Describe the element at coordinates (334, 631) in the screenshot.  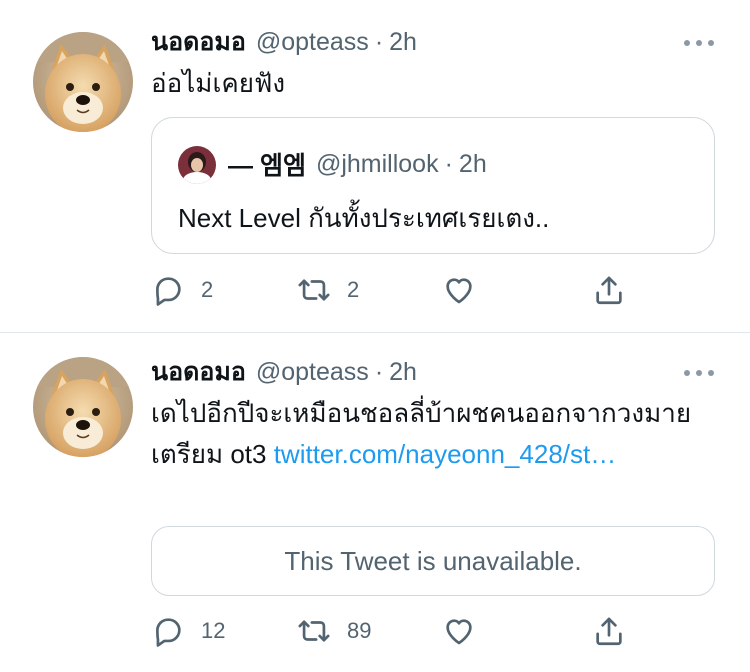
I see `retweet-button: 89` at that location.